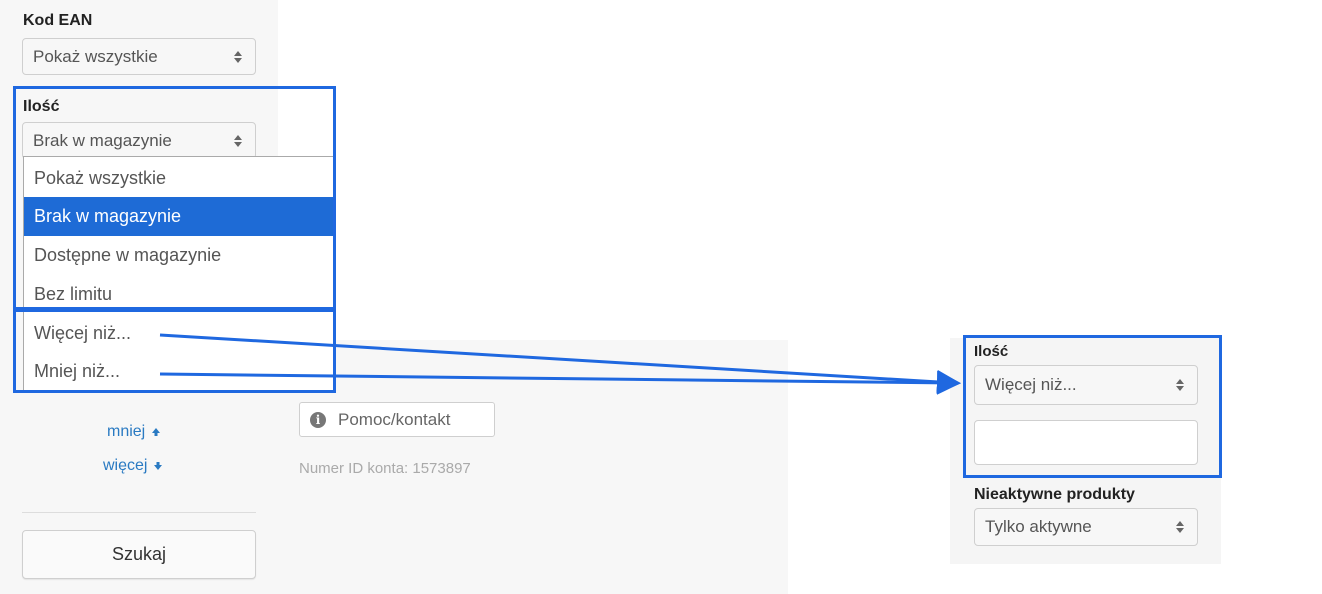 This screenshot has height=594, width=1322. I want to click on help-contact-label: Pomoc/kontakt, so click(394, 419).